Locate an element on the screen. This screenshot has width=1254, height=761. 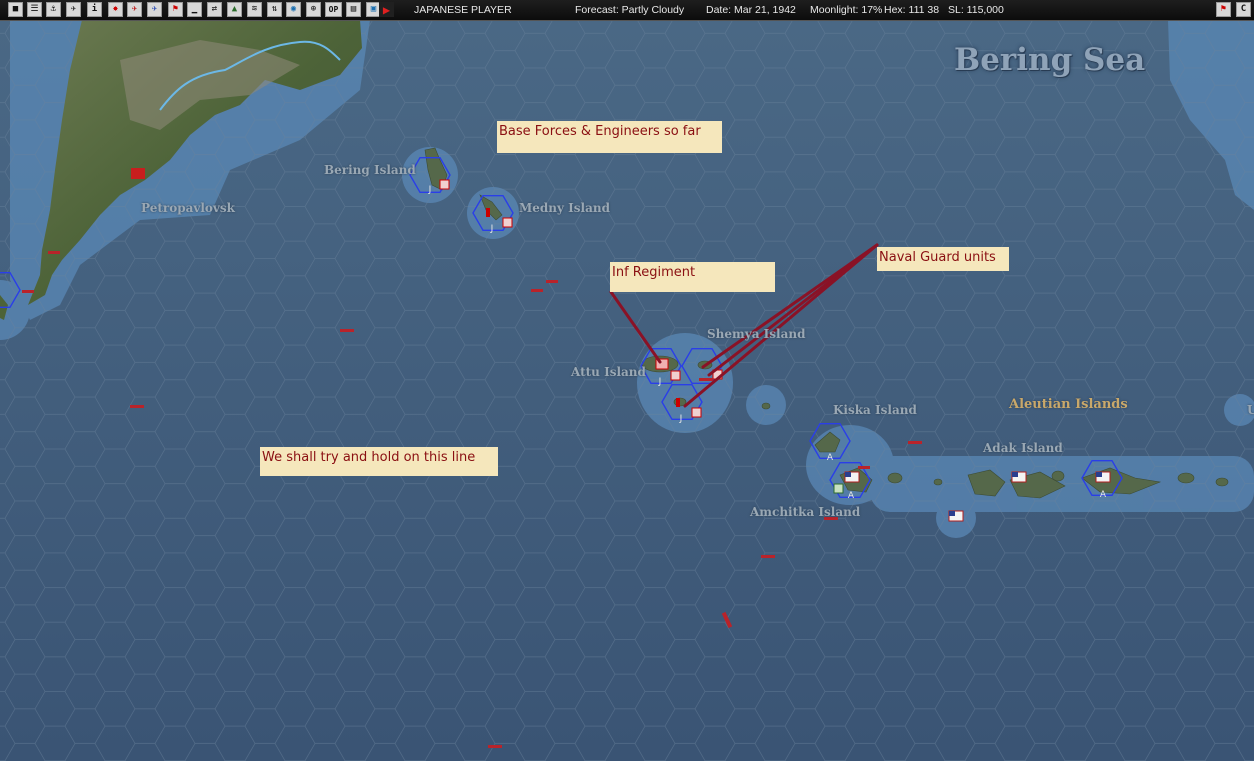
hex-marker-attu: J is located at coordinates (660, 382).